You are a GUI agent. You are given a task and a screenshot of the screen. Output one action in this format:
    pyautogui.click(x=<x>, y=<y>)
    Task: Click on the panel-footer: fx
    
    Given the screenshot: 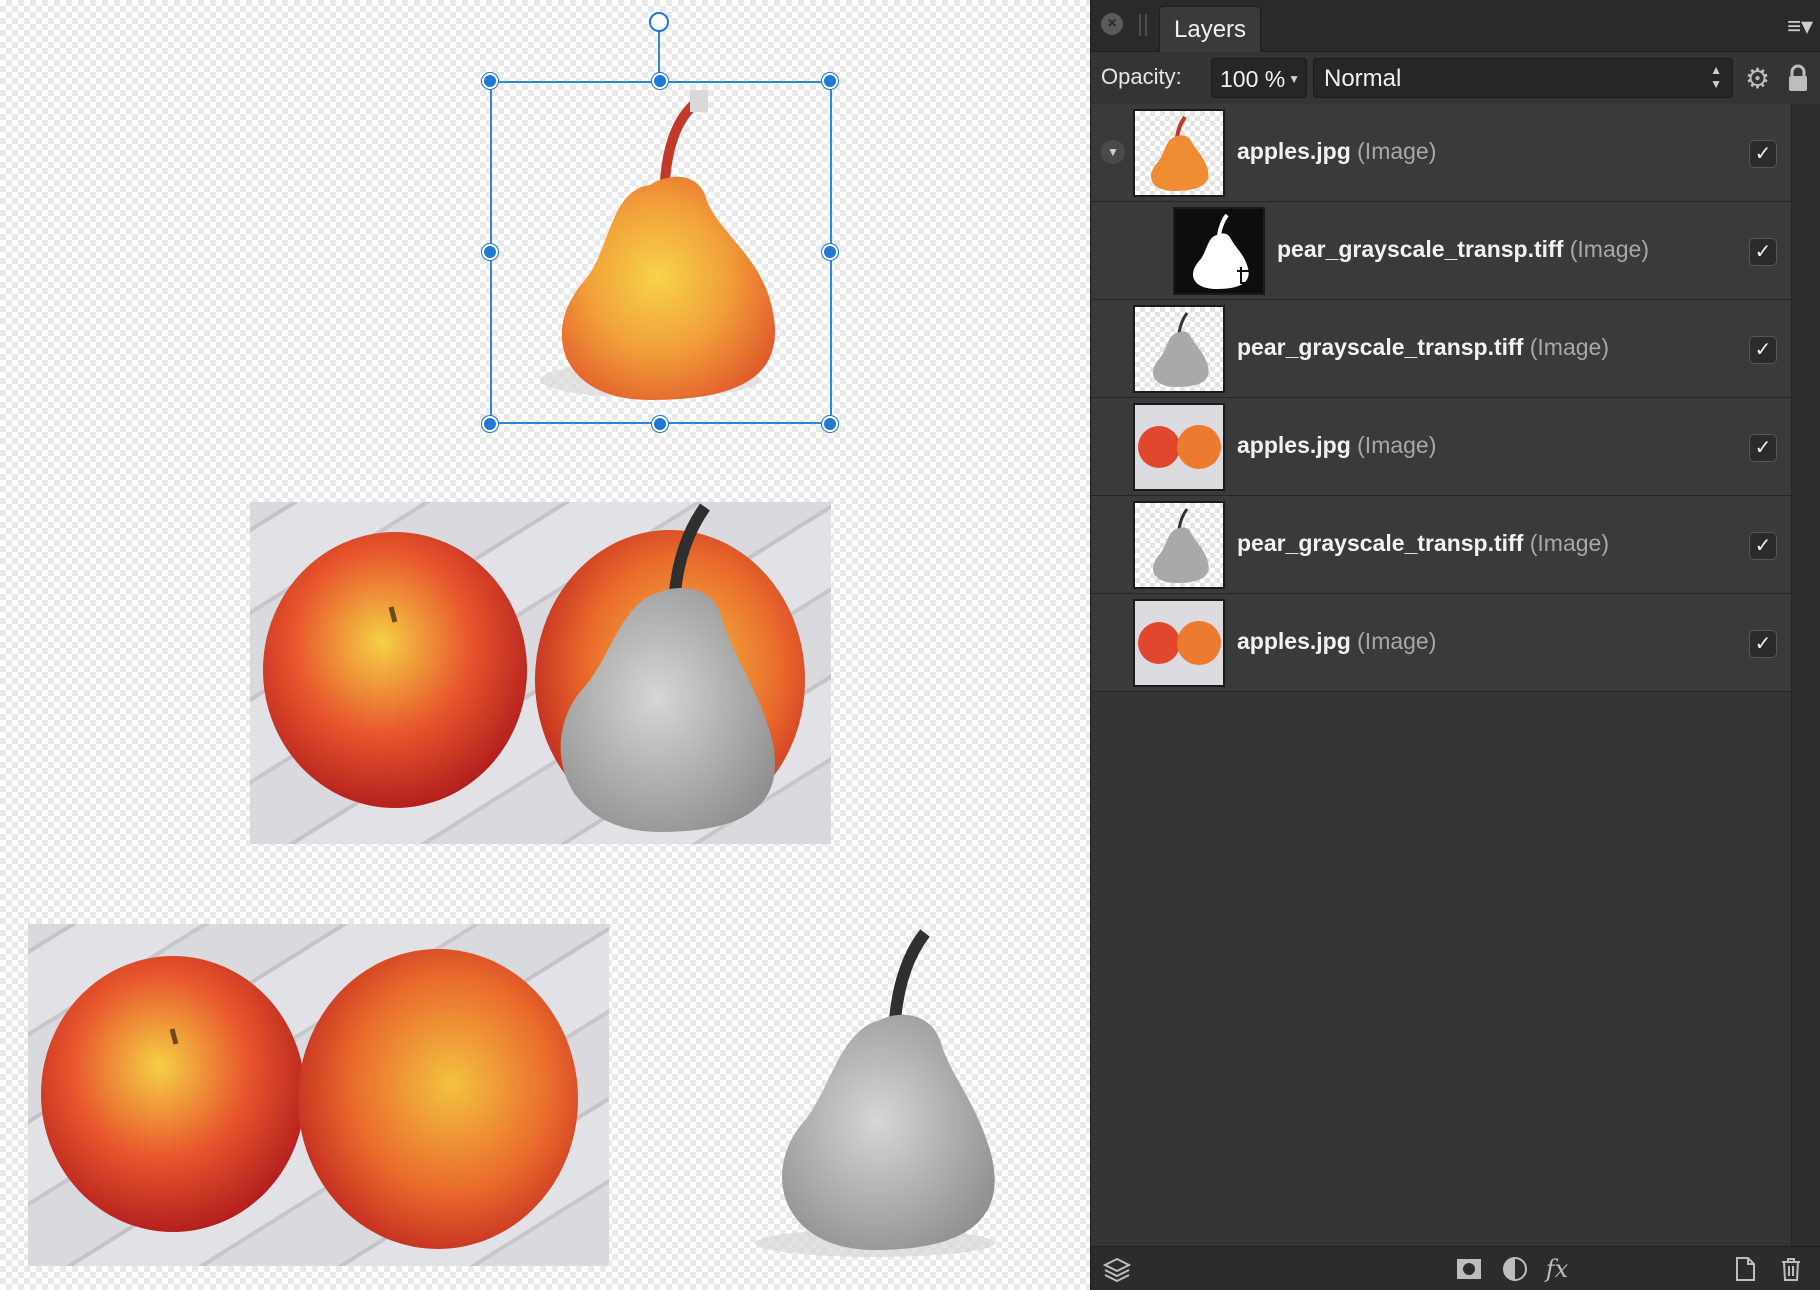 What is the action you would take?
    pyautogui.click(x=1455, y=1268)
    